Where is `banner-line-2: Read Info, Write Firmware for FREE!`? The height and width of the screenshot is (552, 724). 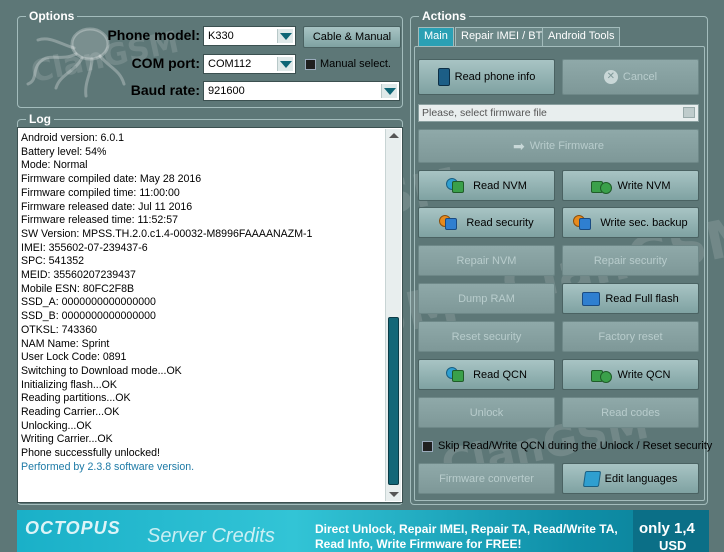 banner-line-2: Read Info, Write Firmware for FREE! is located at coordinates (418, 544).